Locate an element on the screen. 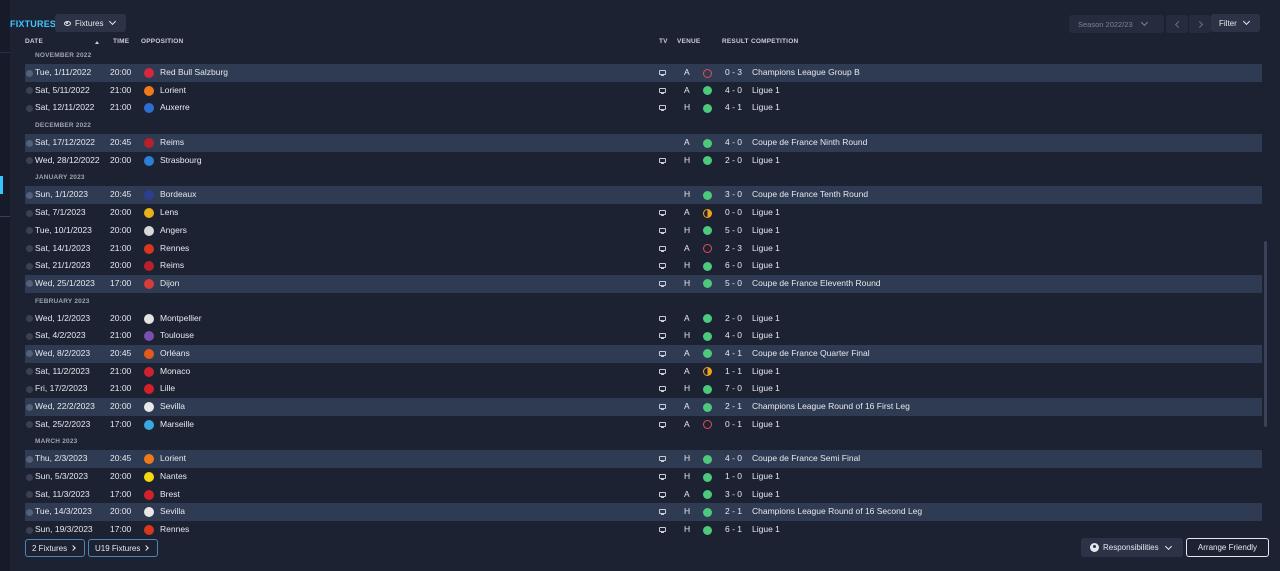 This screenshot has height=571, width=1280. competition-link: Coupe de France Tenth Round is located at coordinates (810, 195).